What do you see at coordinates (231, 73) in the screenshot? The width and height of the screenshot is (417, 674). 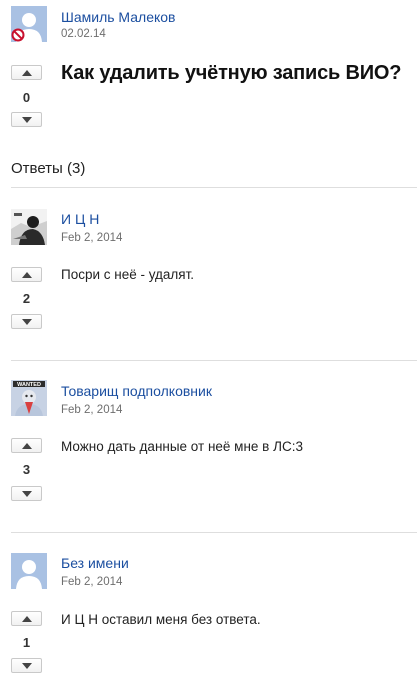 I see `question-title: Как удалить учётную запись ВИО?` at bounding box center [231, 73].